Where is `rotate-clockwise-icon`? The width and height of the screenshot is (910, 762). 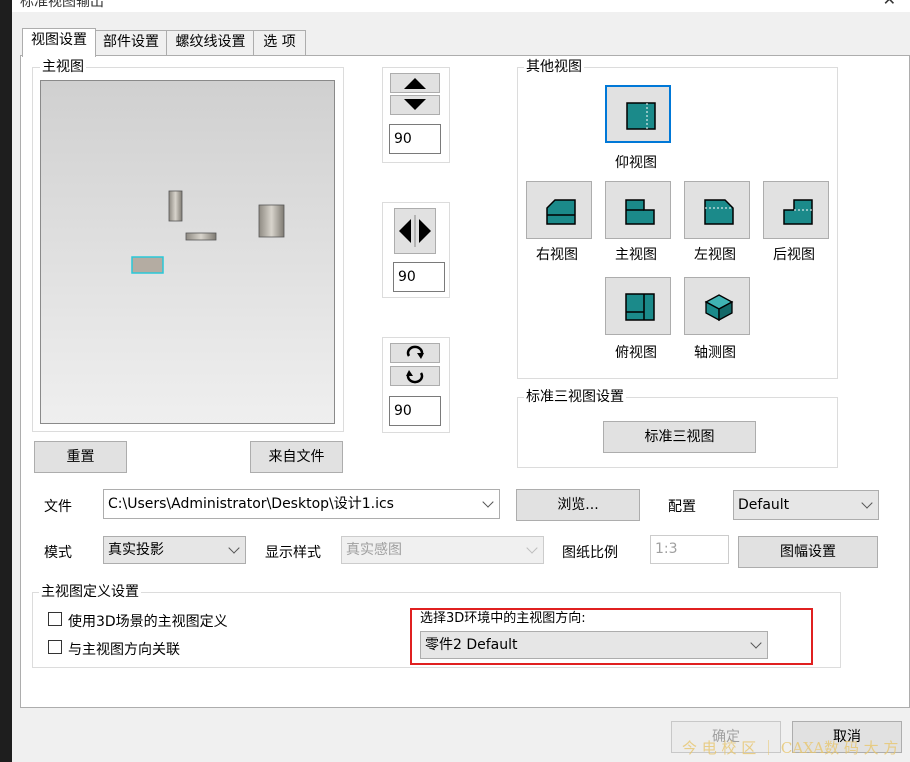 rotate-clockwise-icon is located at coordinates (415, 352).